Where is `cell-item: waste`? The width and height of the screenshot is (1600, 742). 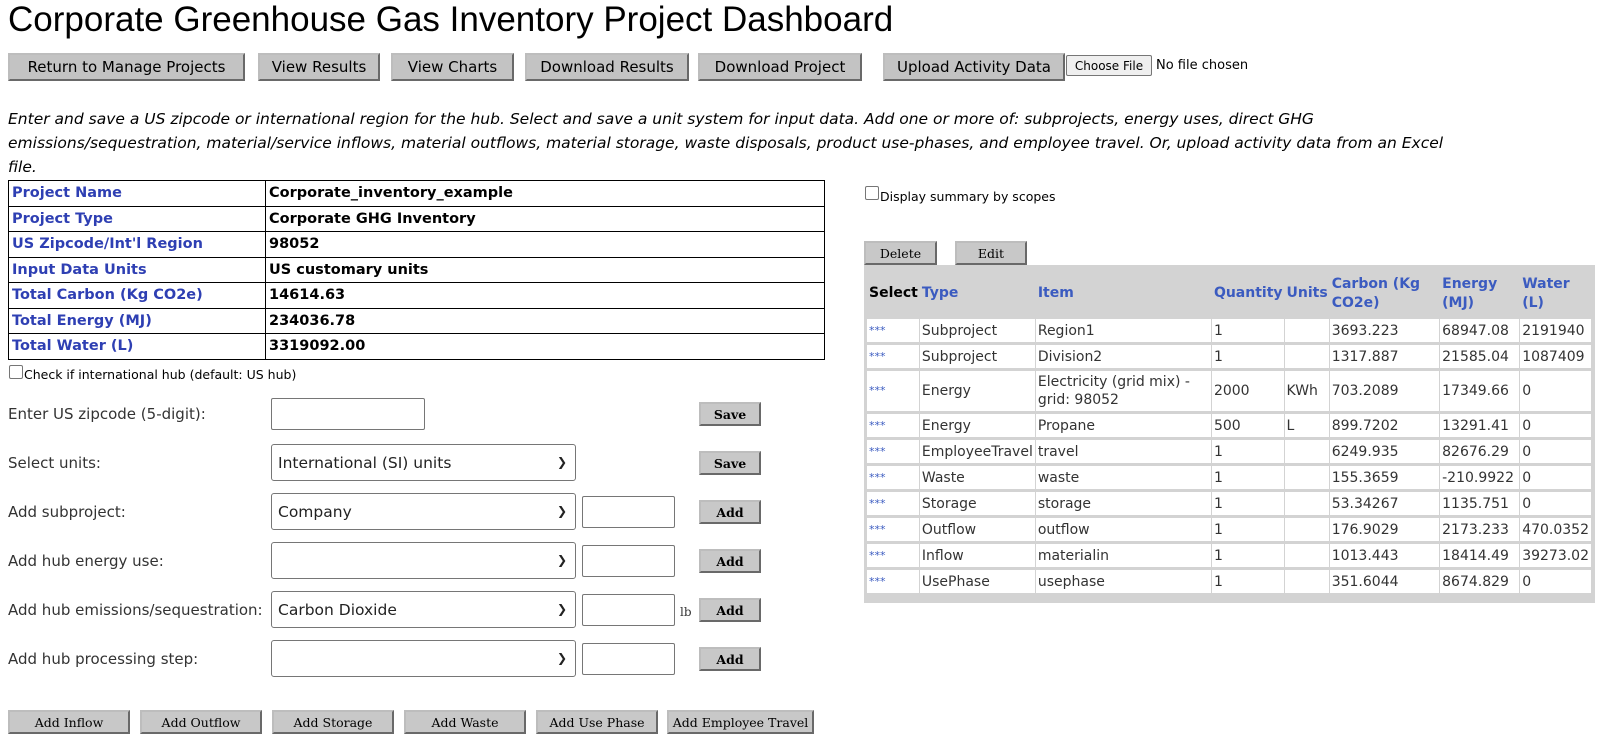
cell-item: waste is located at coordinates (1123, 477).